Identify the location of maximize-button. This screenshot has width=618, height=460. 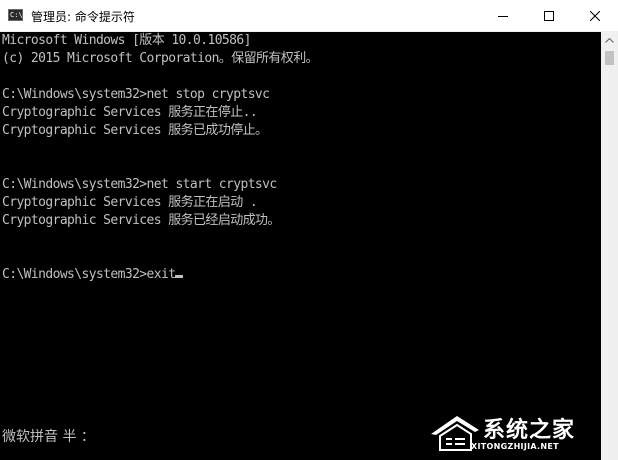
(549, 16).